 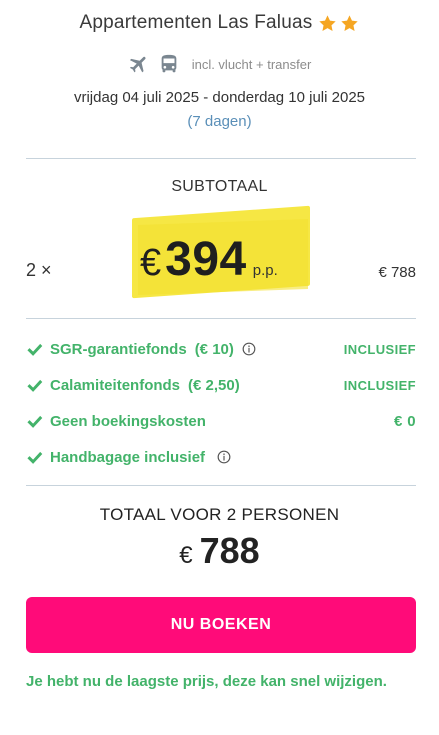 I want to click on feature-sgr: SGR-garantiefonds (€ 10) INCLUSIEF, so click(x=221, y=349).